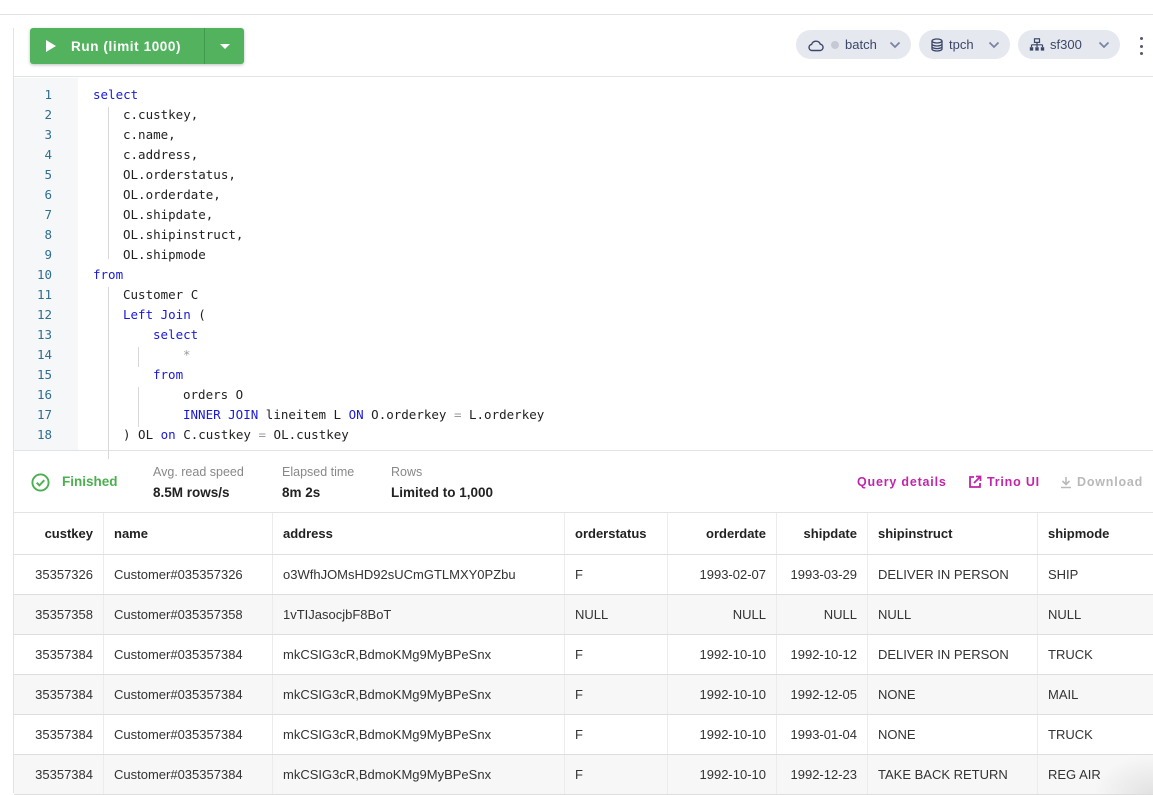  What do you see at coordinates (722, 533) in the screenshot?
I see `column-header-orderdate: orderdate` at bounding box center [722, 533].